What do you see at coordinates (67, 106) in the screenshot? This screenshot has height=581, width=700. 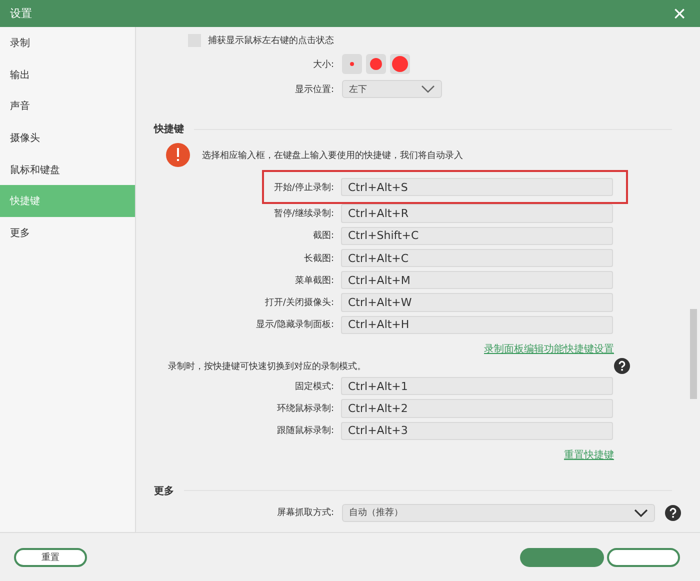 I see `sidebar-item: 声音` at bounding box center [67, 106].